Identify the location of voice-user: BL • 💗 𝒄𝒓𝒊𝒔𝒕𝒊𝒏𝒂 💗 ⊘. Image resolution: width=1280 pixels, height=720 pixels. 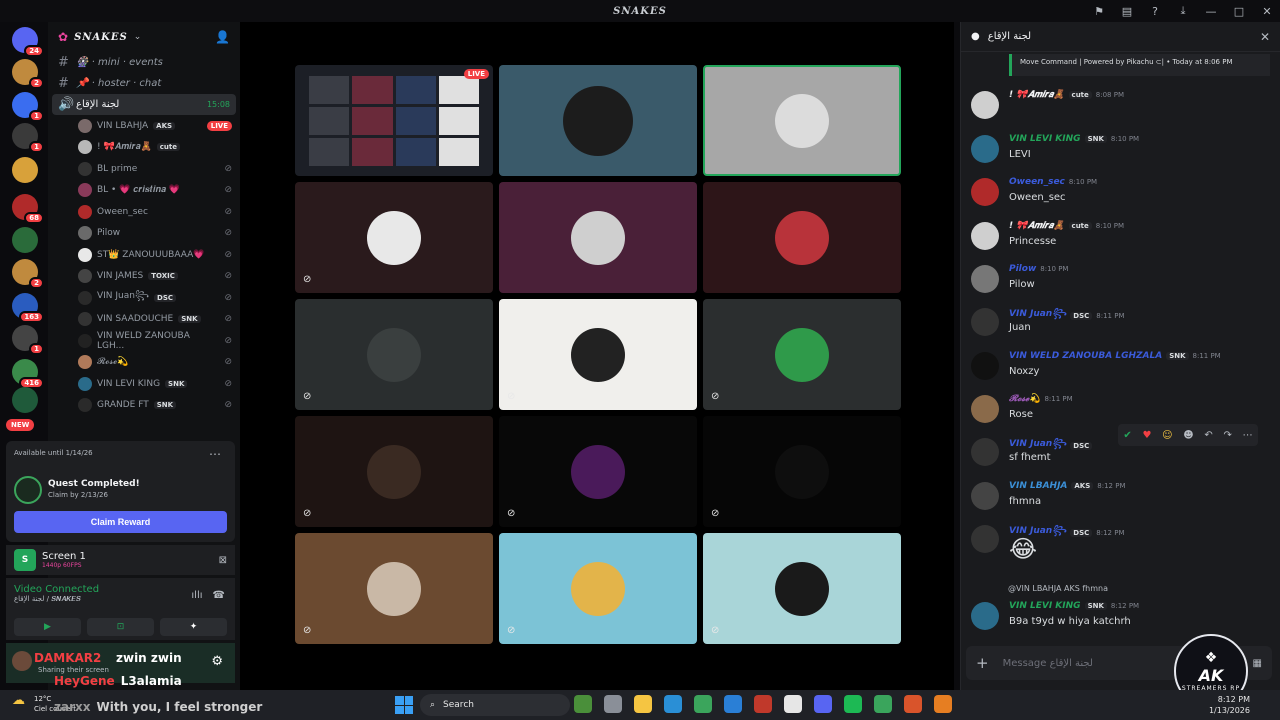
(144, 191).